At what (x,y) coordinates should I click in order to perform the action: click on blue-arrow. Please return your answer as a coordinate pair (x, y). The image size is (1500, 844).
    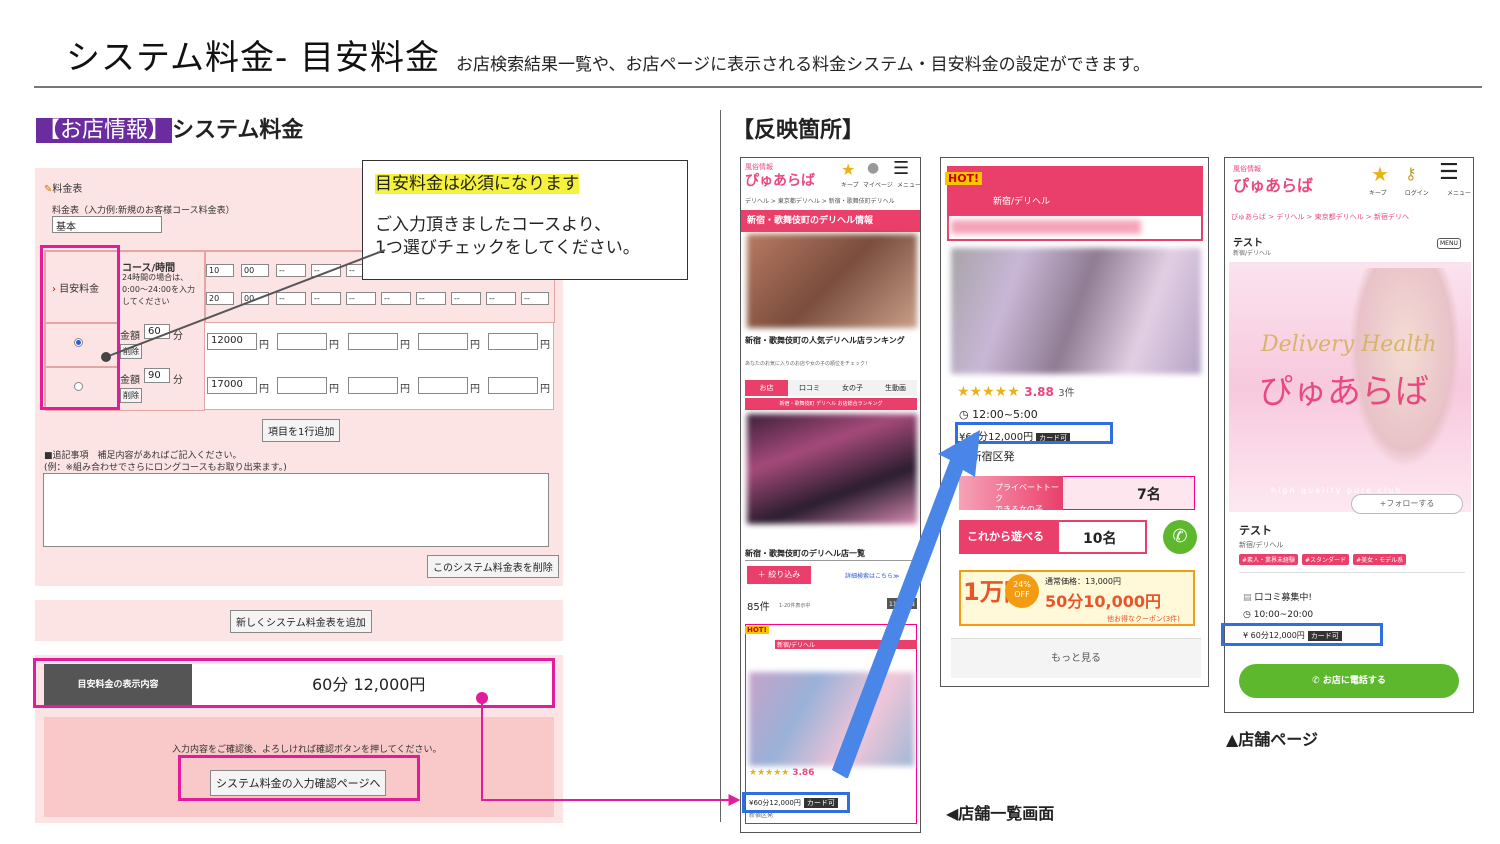
    Looking at the image, I should click on (906, 604).